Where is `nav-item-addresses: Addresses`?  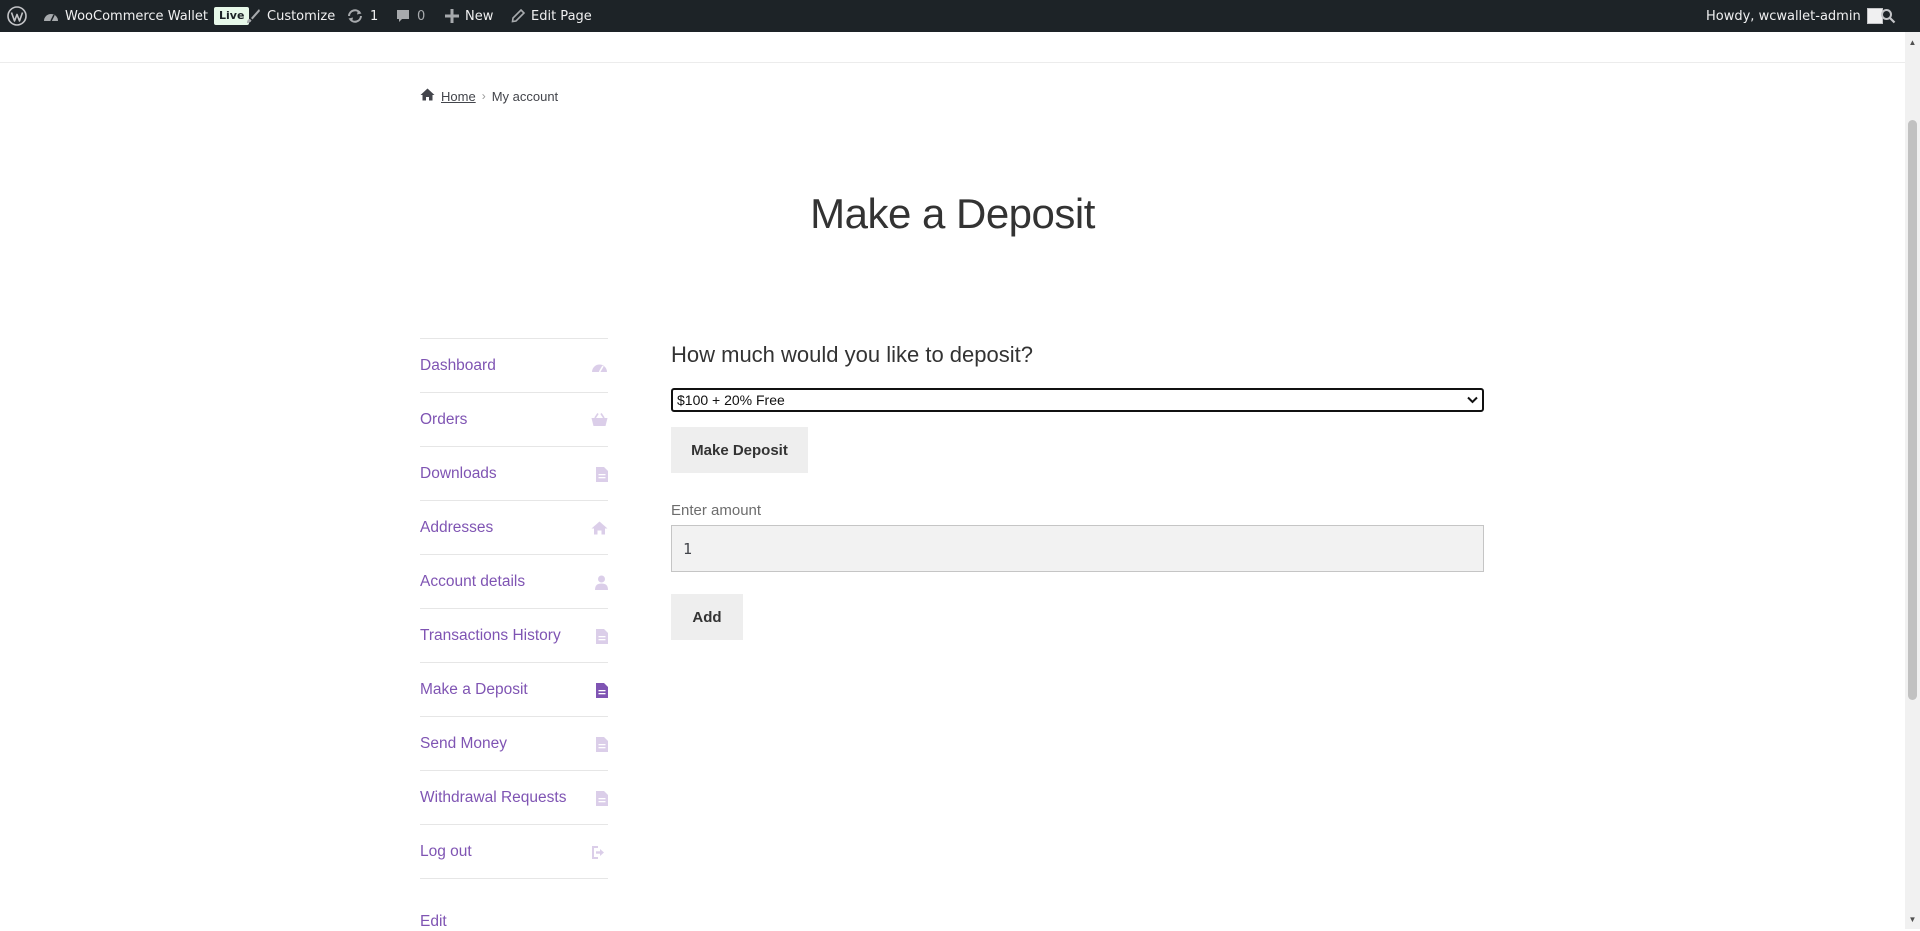
nav-item-addresses: Addresses is located at coordinates (514, 528).